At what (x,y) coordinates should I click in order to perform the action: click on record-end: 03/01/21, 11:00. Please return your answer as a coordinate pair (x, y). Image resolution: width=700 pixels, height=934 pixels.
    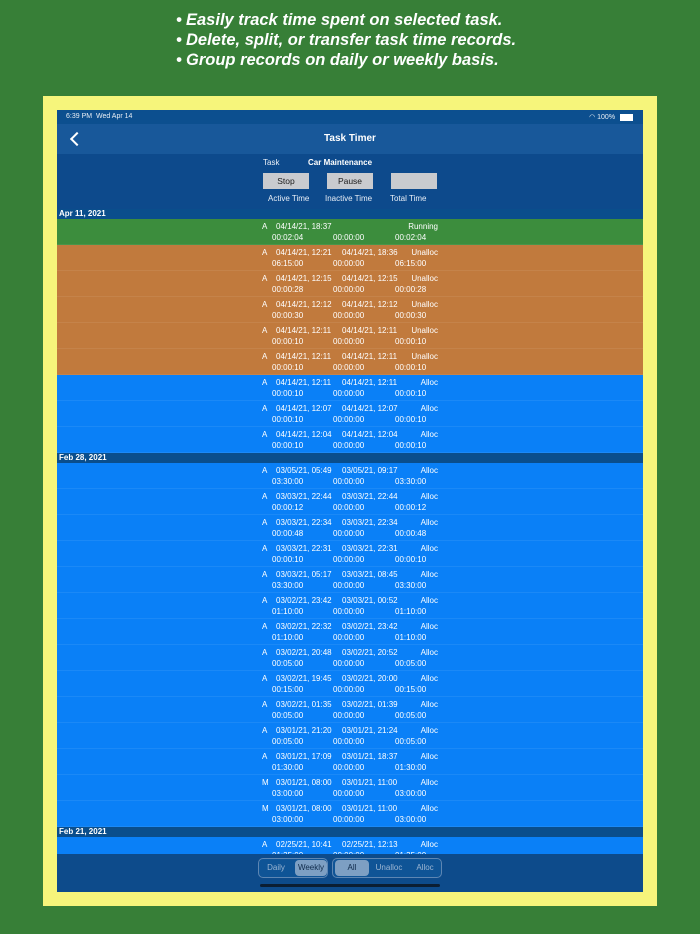
    Looking at the image, I should click on (370, 782).